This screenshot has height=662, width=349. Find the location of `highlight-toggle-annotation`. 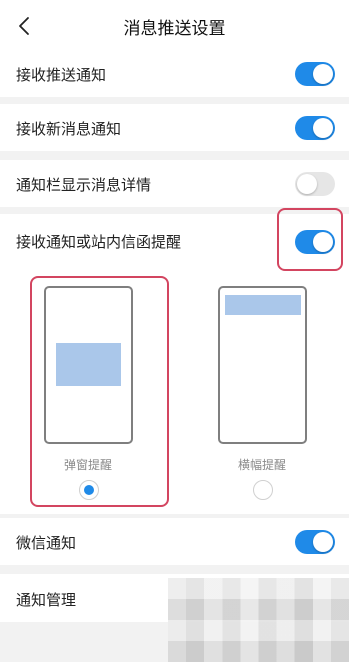

highlight-toggle-annotation is located at coordinates (310, 239).